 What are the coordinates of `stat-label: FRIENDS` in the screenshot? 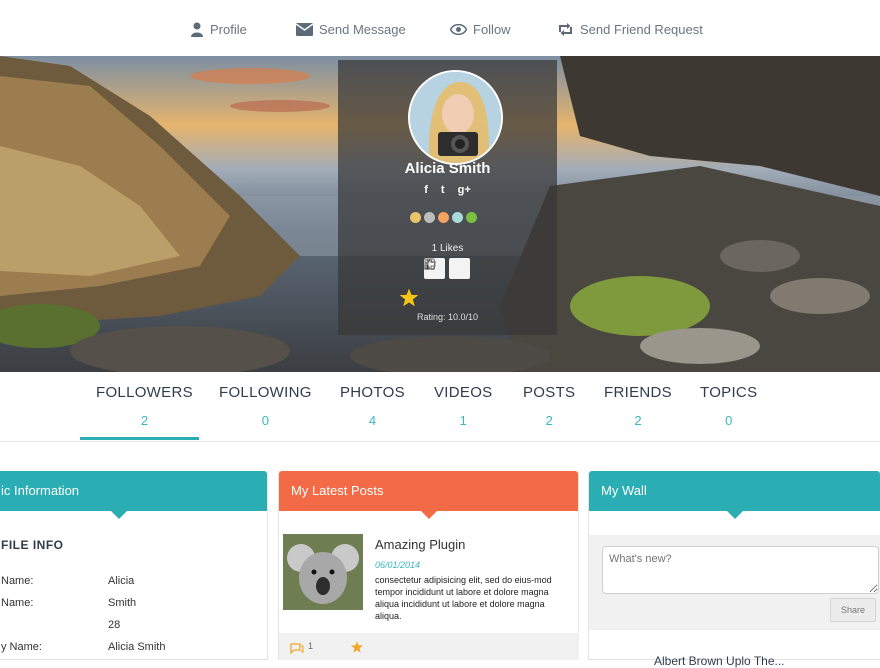 It's located at (638, 392).